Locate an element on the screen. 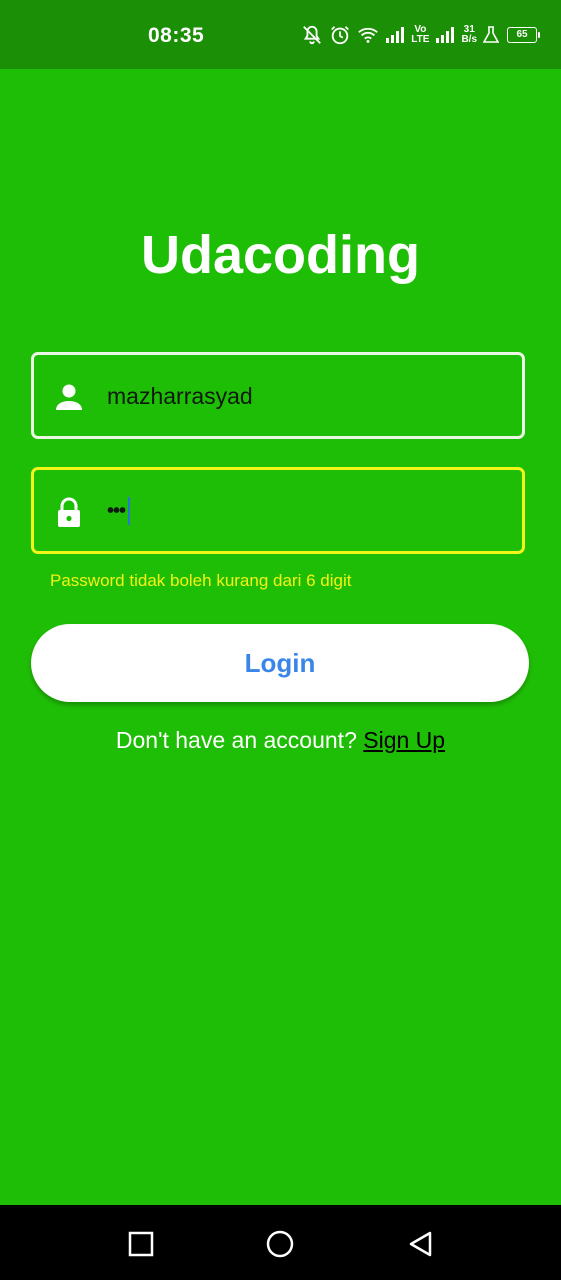 This screenshot has width=561, height=1280. status-icons: Vo LTE 31 B/s 65 is located at coordinates (420, 35).